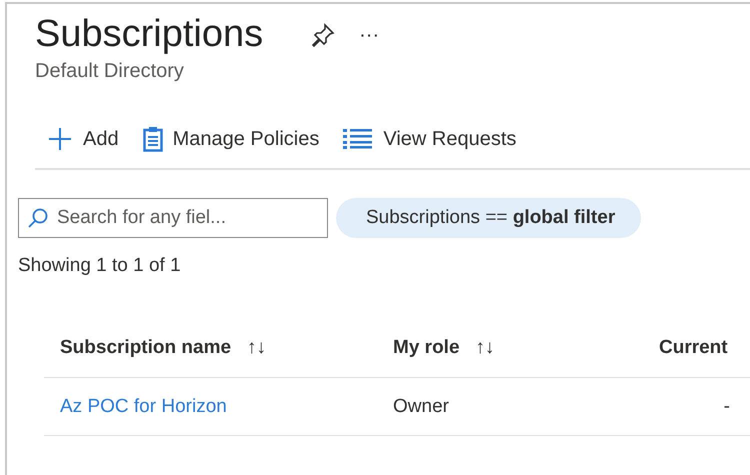 The height and width of the screenshot is (475, 750). I want to click on toolbar-button: View Requests, so click(429, 139).